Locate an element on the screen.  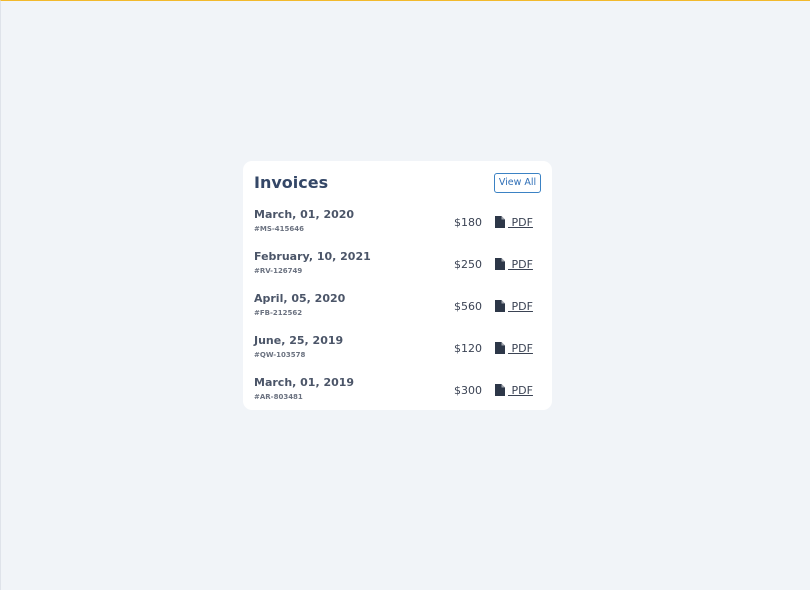
invoice-row: April, 05, 2020 #FB-212562 $560 PDF is located at coordinates (399, 313).